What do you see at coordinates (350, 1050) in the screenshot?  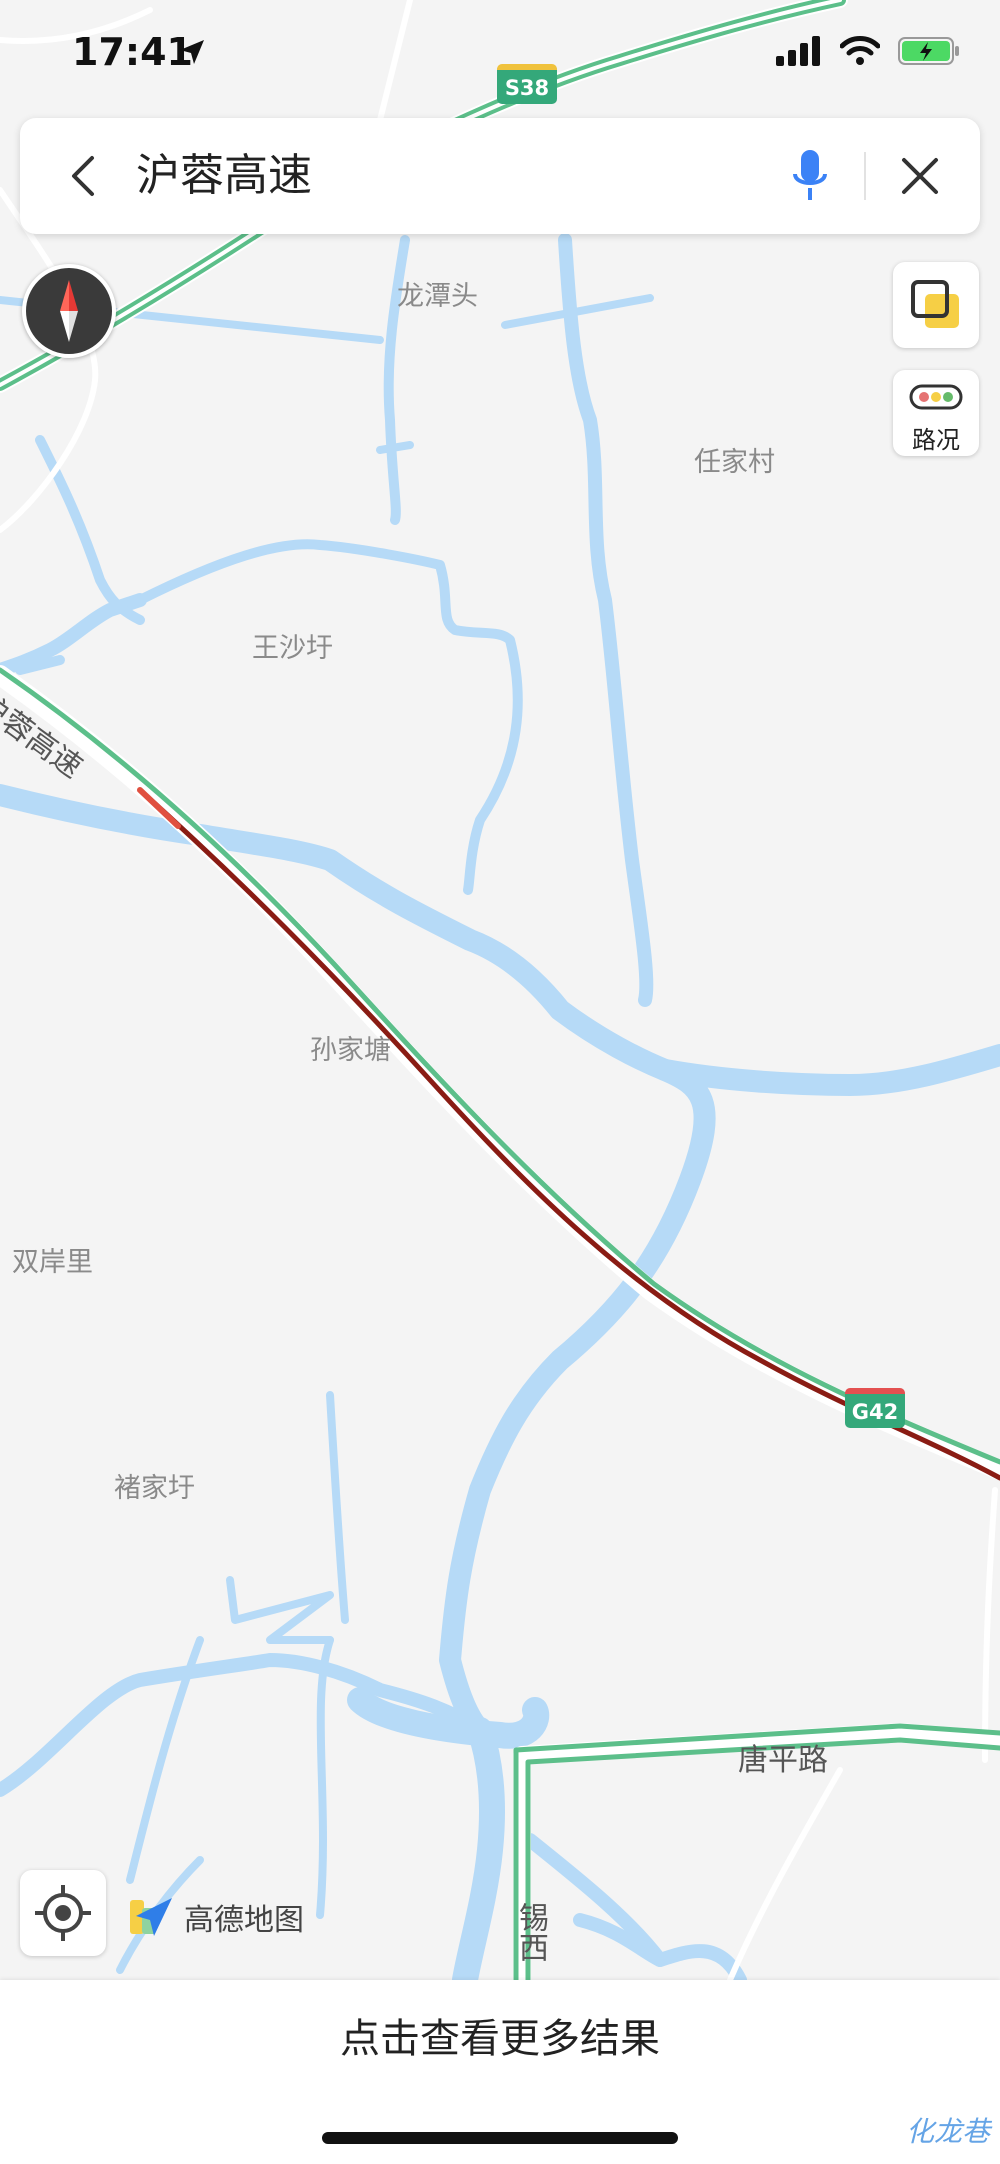 I see `place-label-sunjiatang: 孙家塘` at bounding box center [350, 1050].